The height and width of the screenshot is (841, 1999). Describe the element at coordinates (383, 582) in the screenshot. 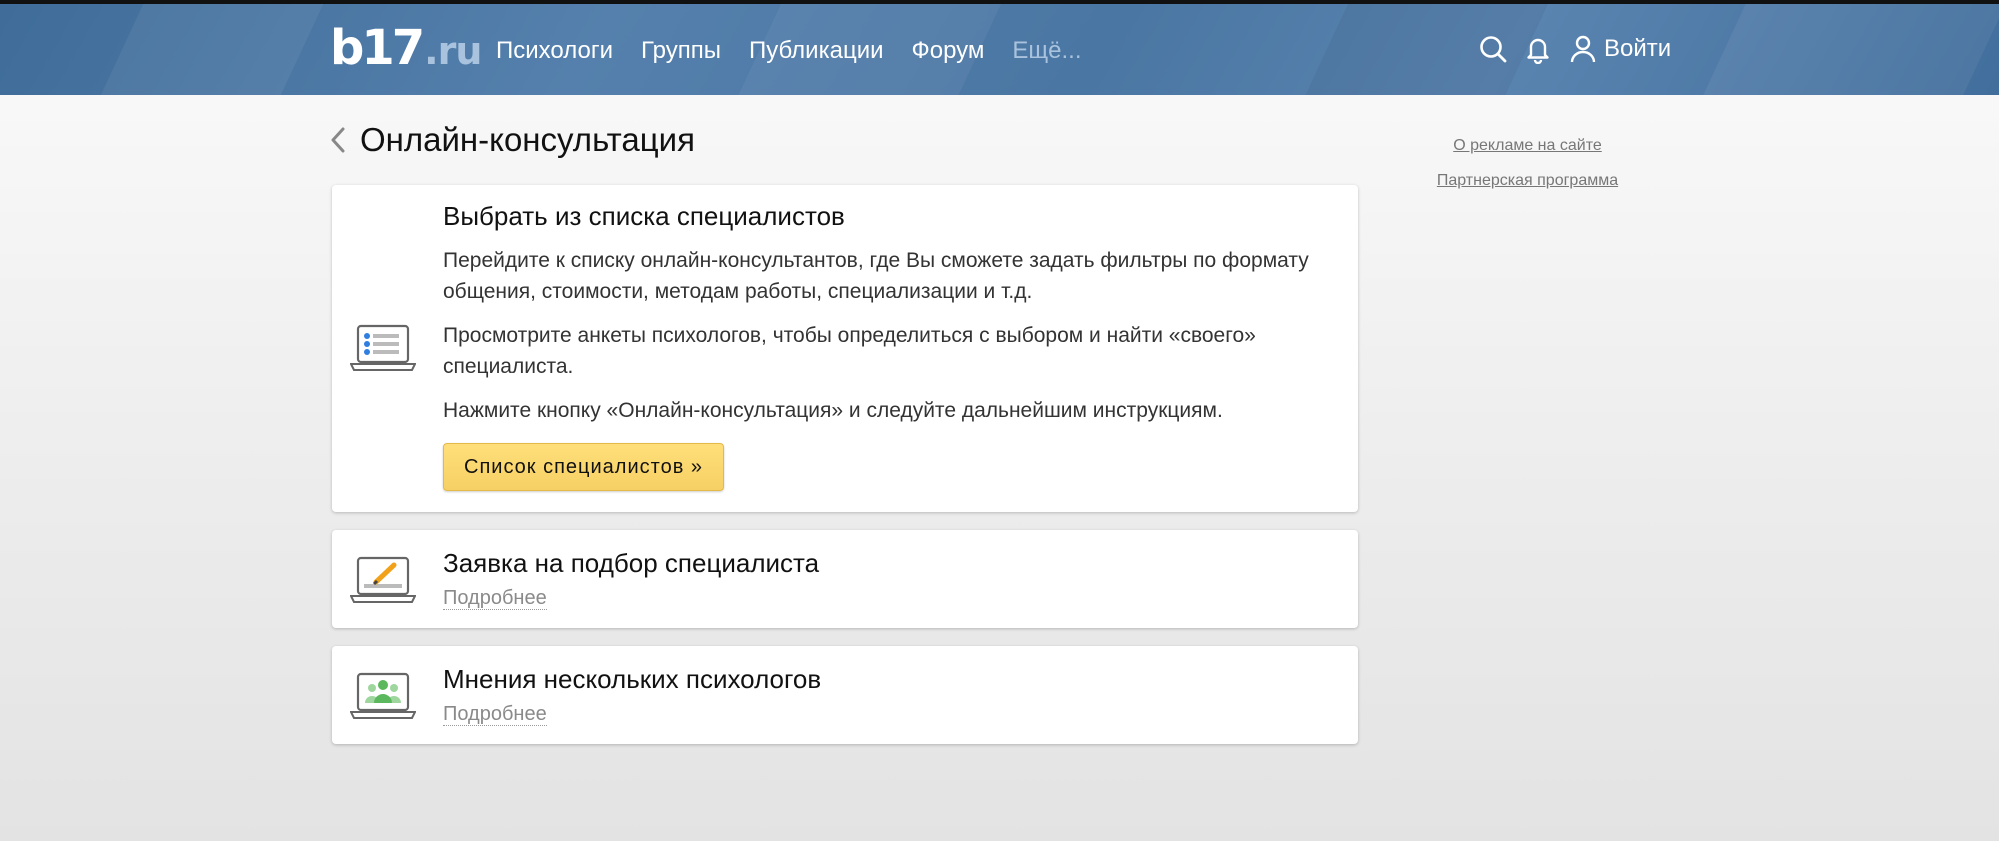

I see `laptop-pencil-icon` at that location.